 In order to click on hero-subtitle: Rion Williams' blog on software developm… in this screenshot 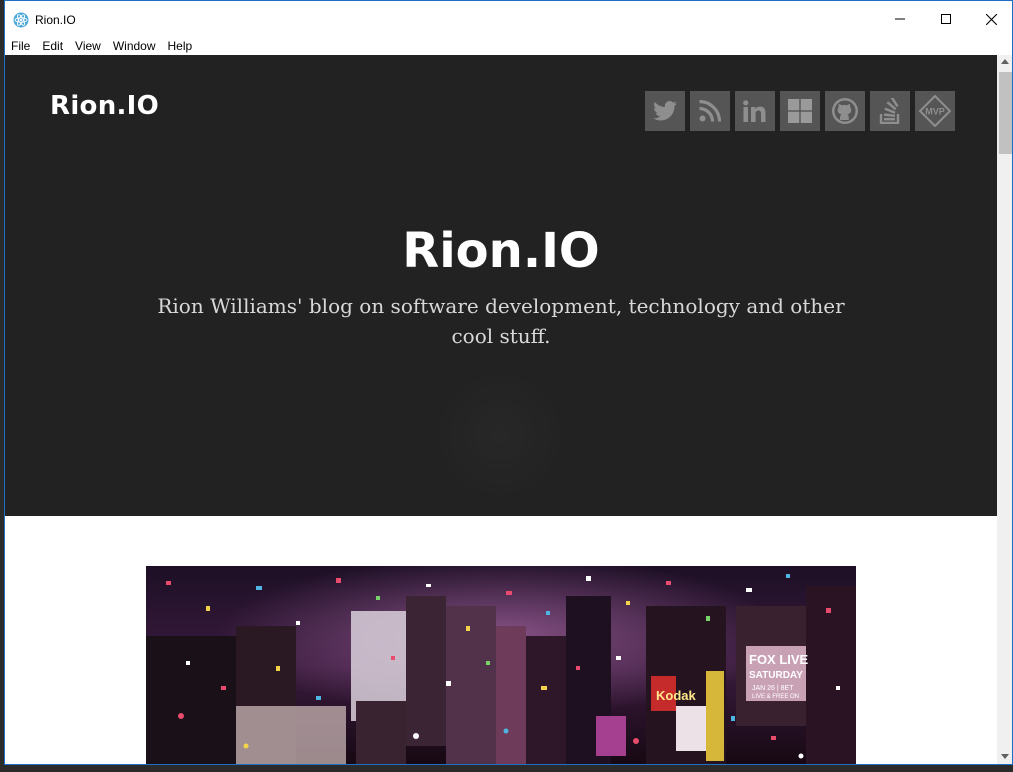, I will do `click(501, 321)`.